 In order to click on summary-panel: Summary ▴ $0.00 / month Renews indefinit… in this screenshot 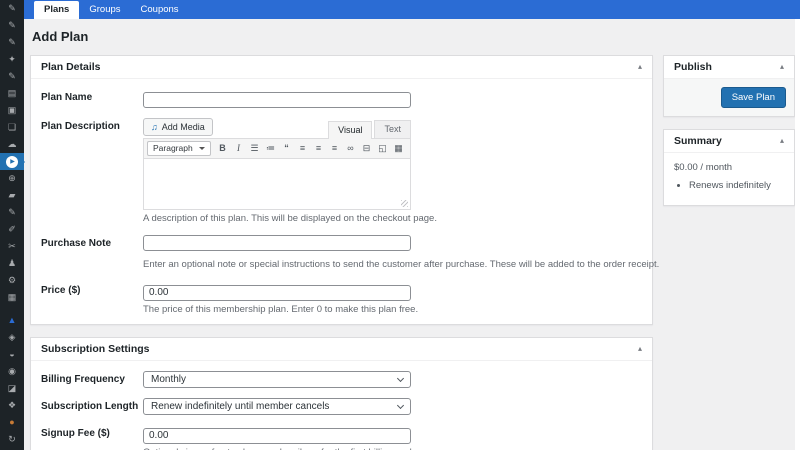, I will do `click(729, 167)`.